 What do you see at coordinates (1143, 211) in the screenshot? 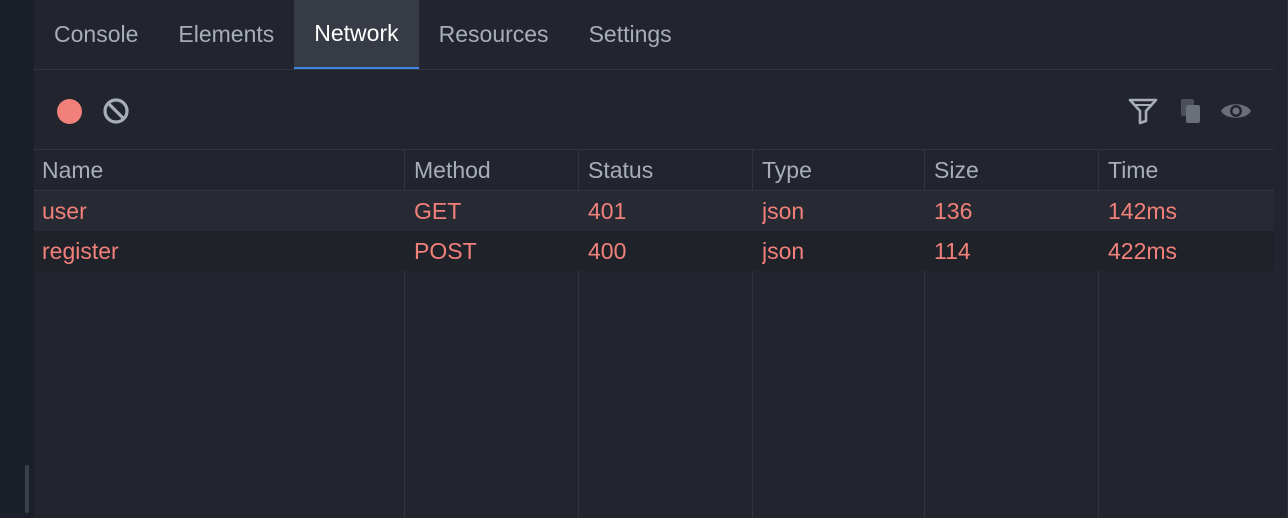
I see `request-time: 142ms` at bounding box center [1143, 211].